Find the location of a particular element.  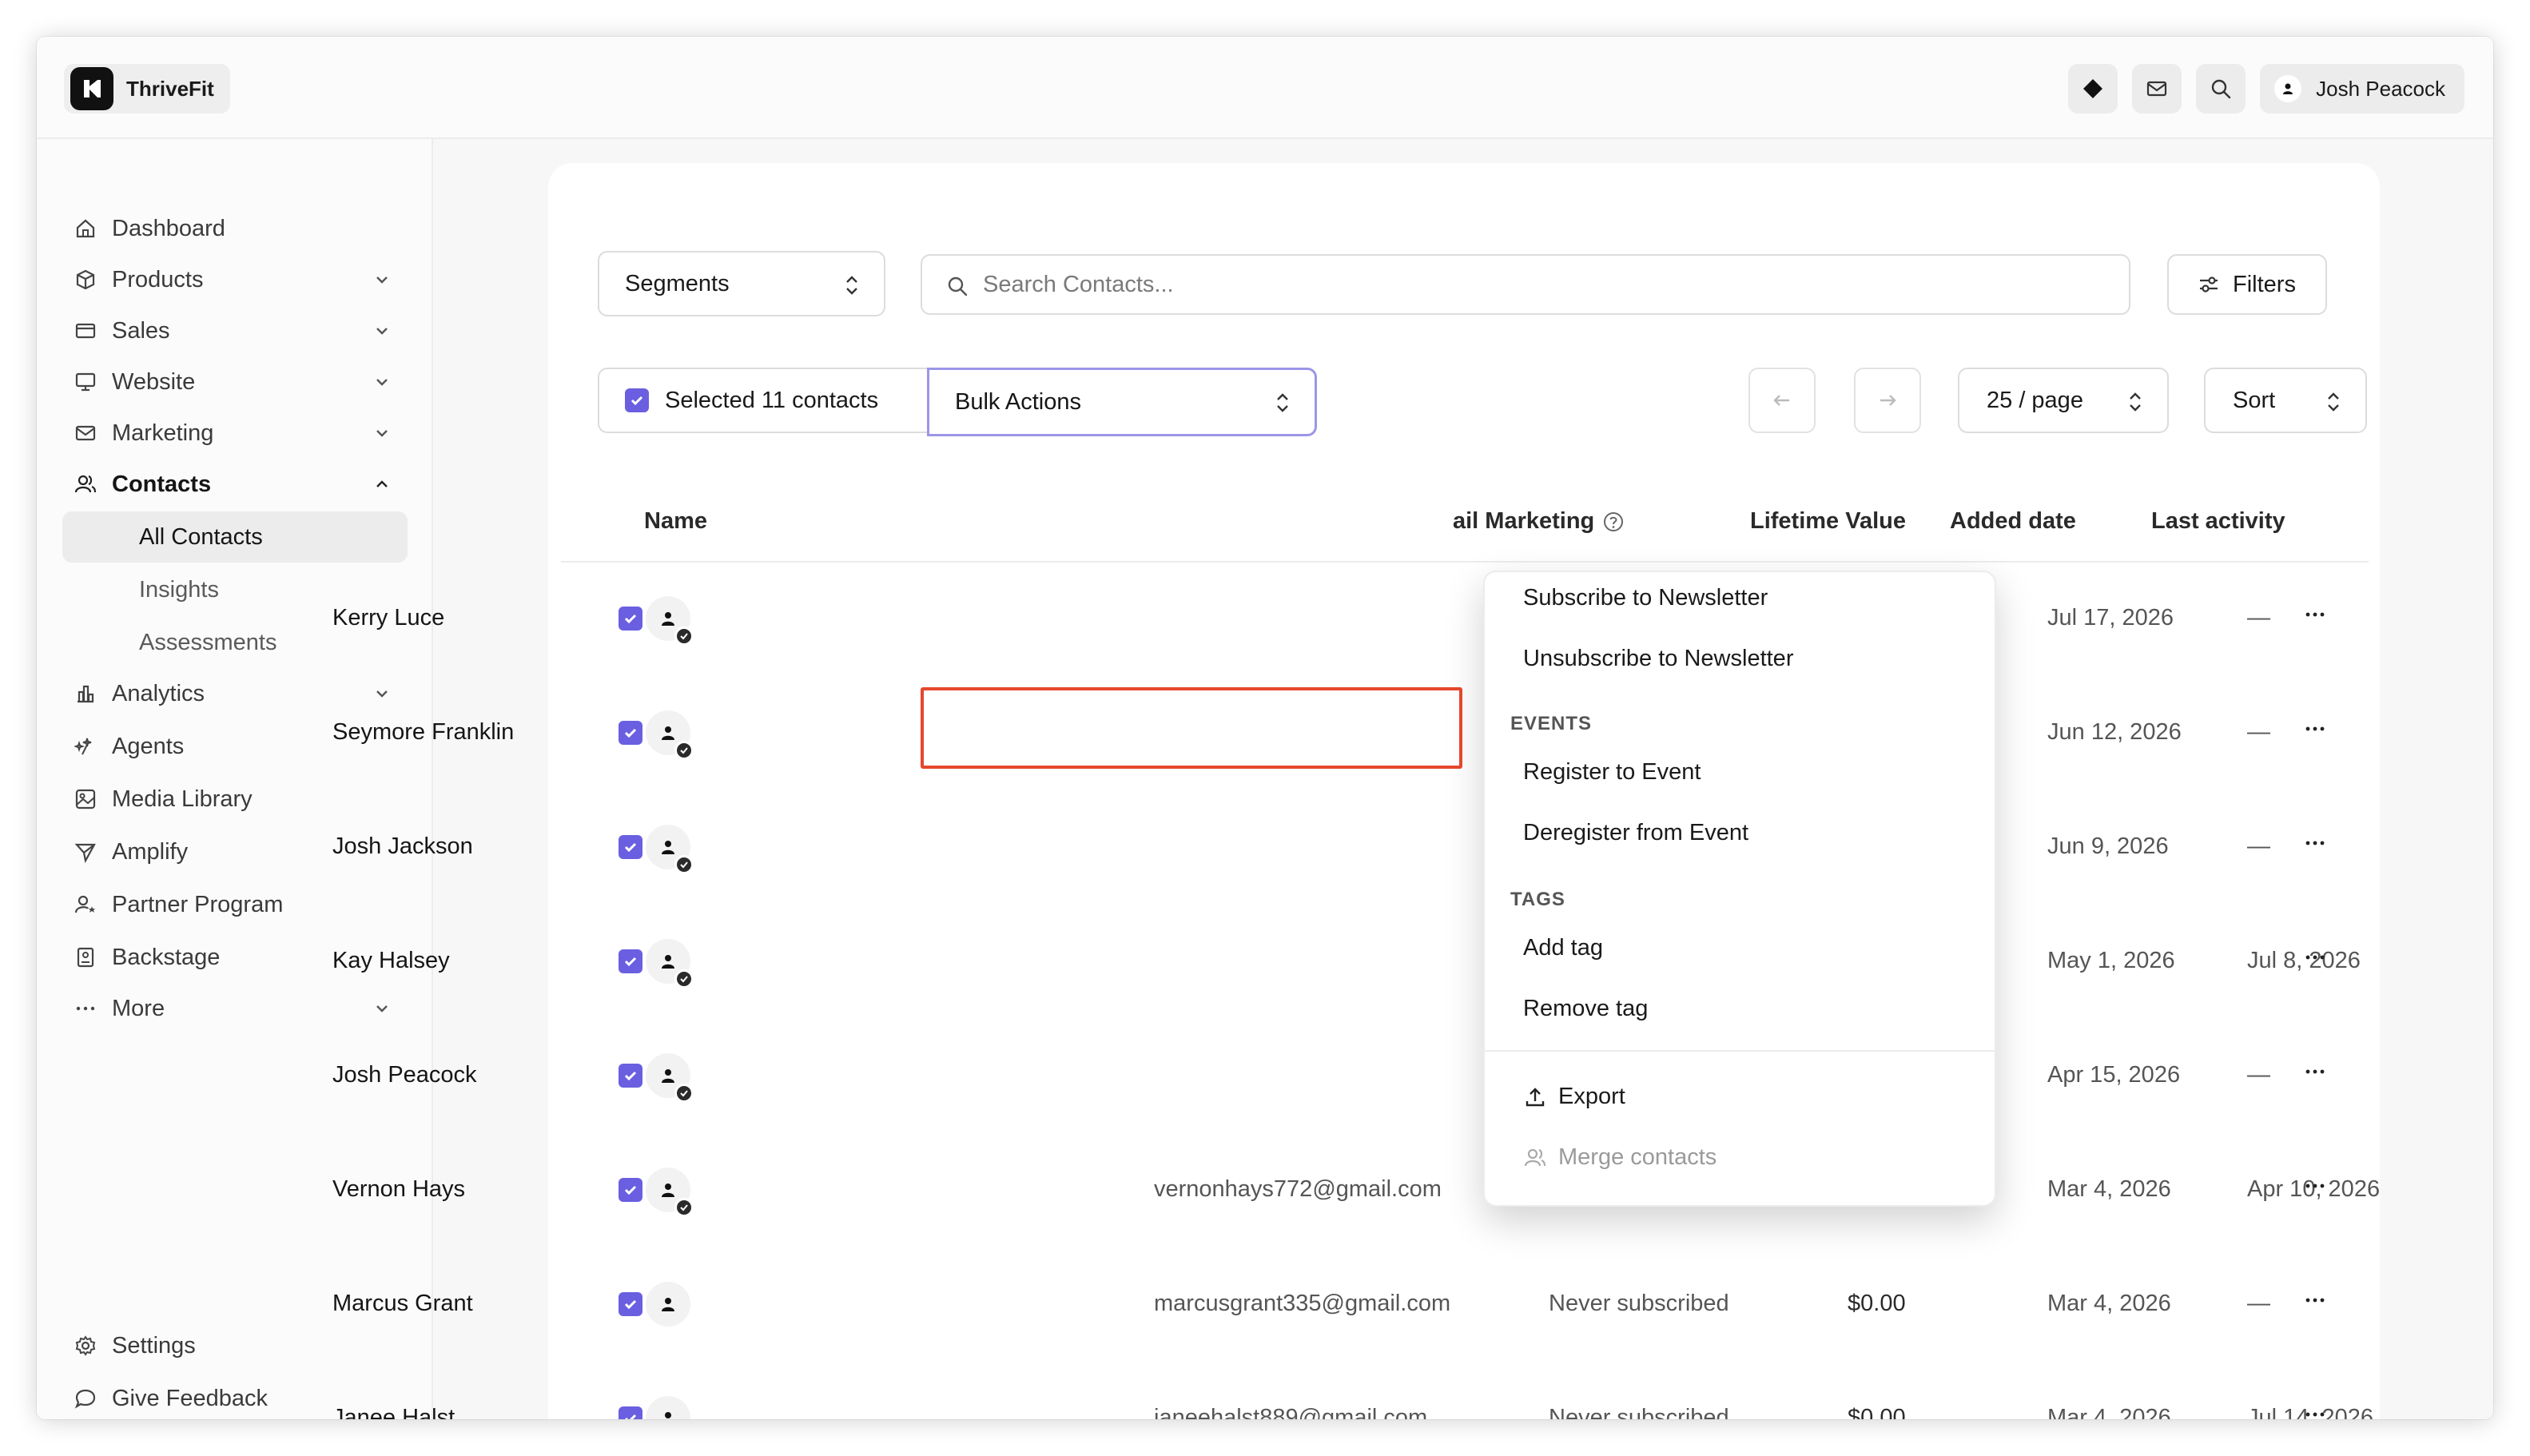

sidebar-item-partner-program: Partner Program is located at coordinates (235, 904).